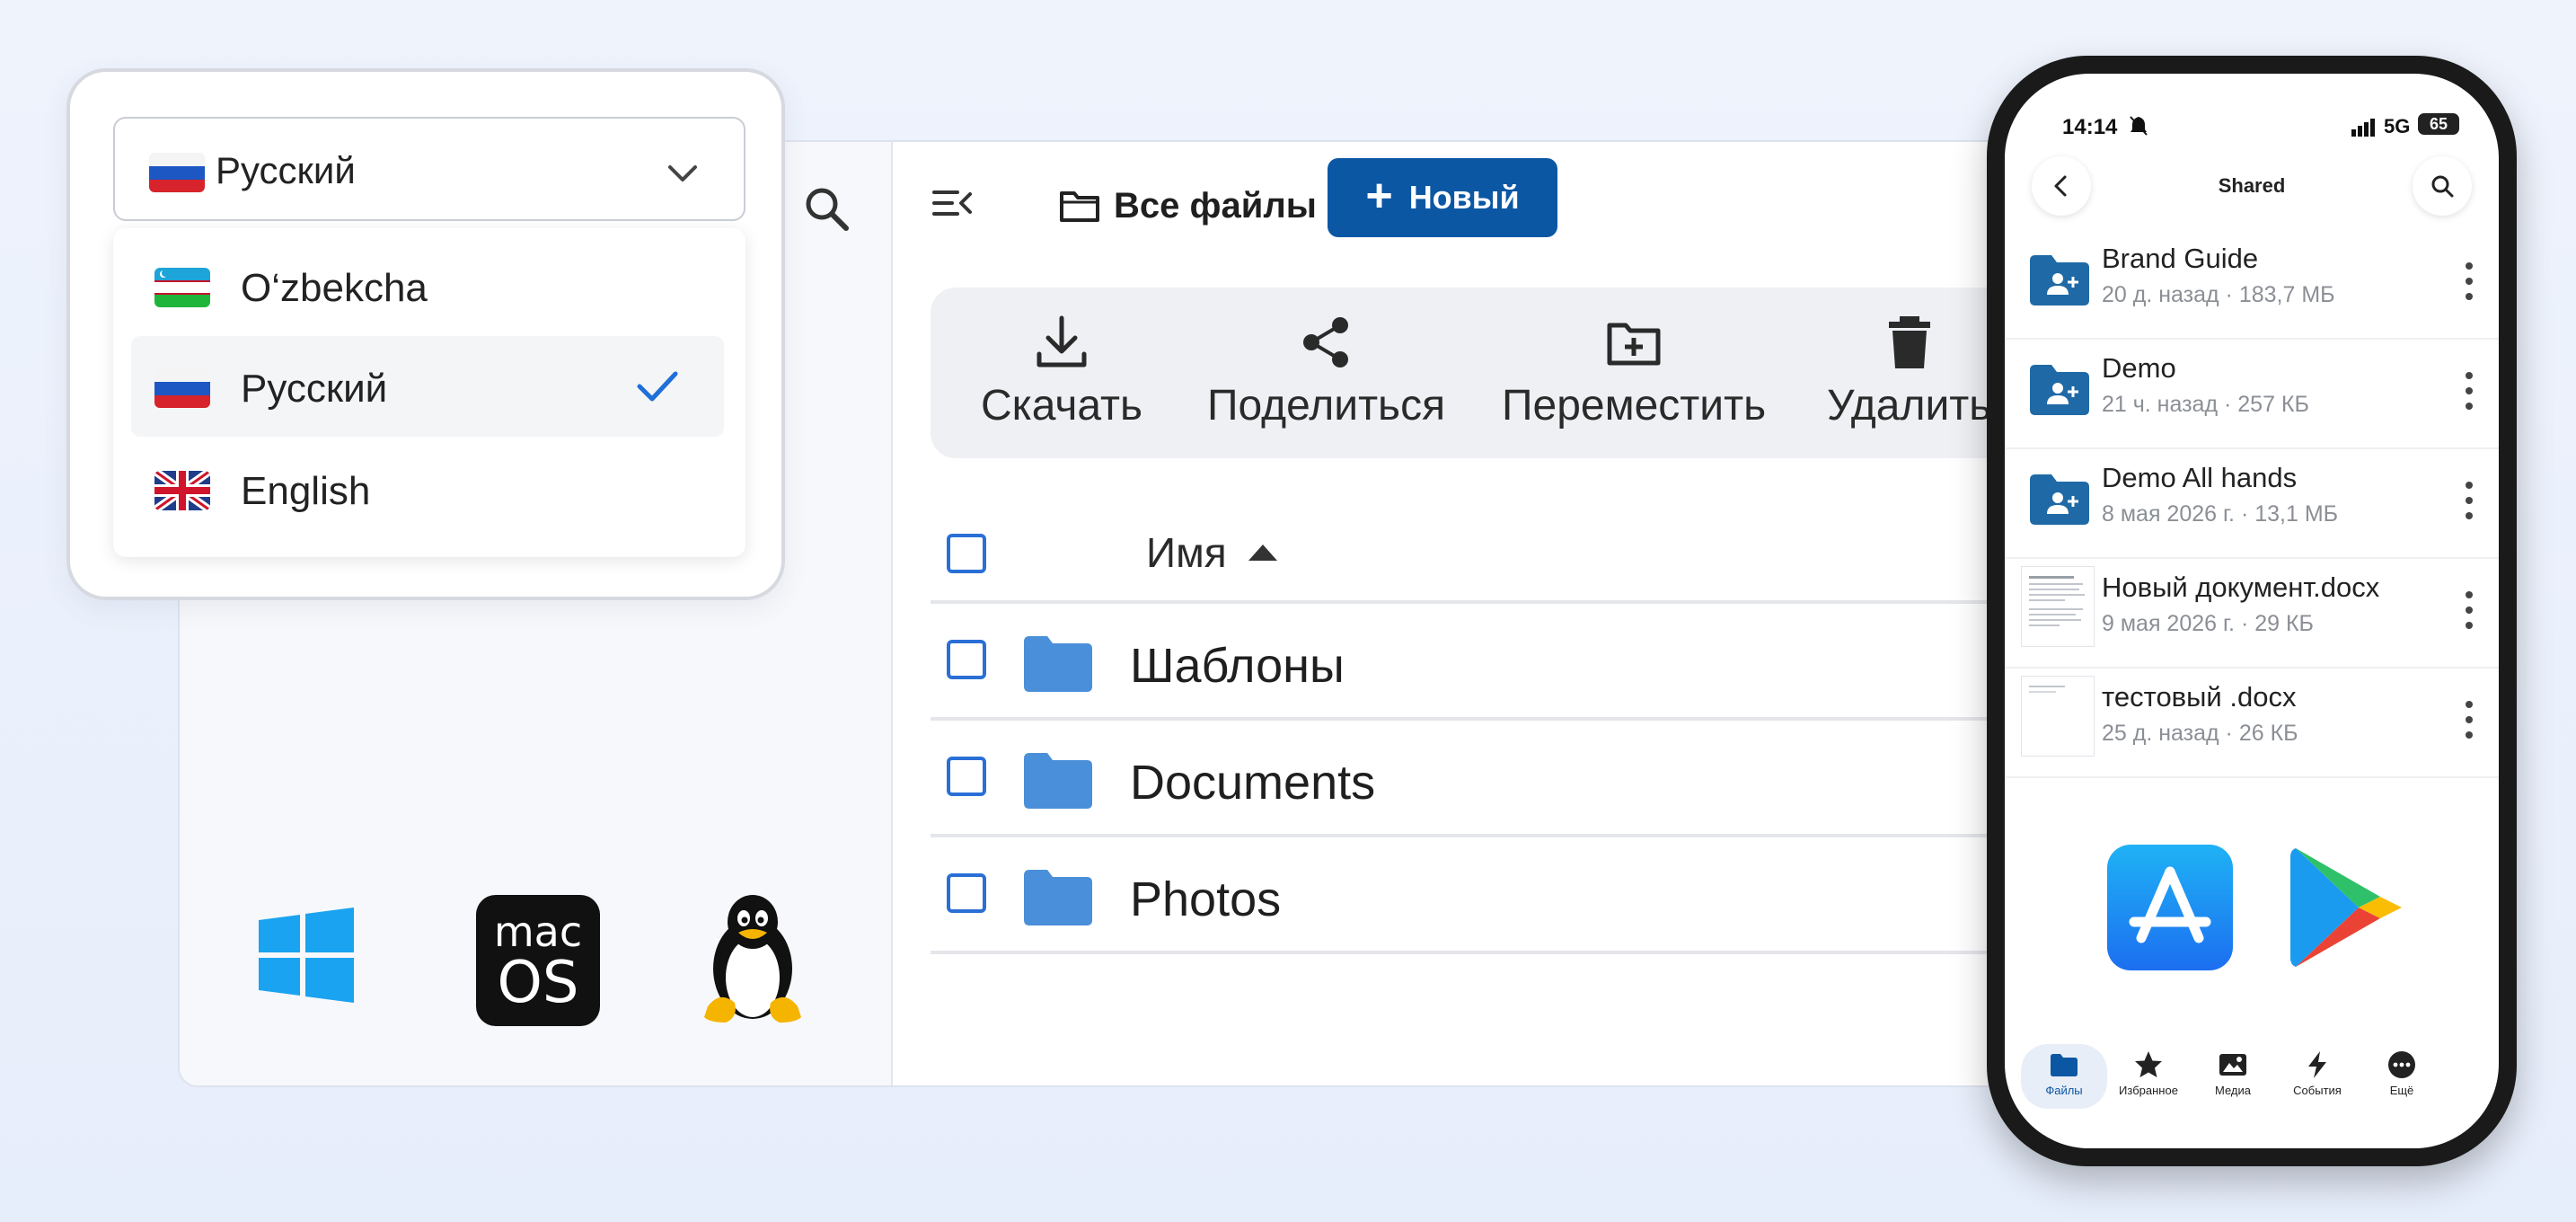  I want to click on move-label: Переместить, so click(1634, 405).